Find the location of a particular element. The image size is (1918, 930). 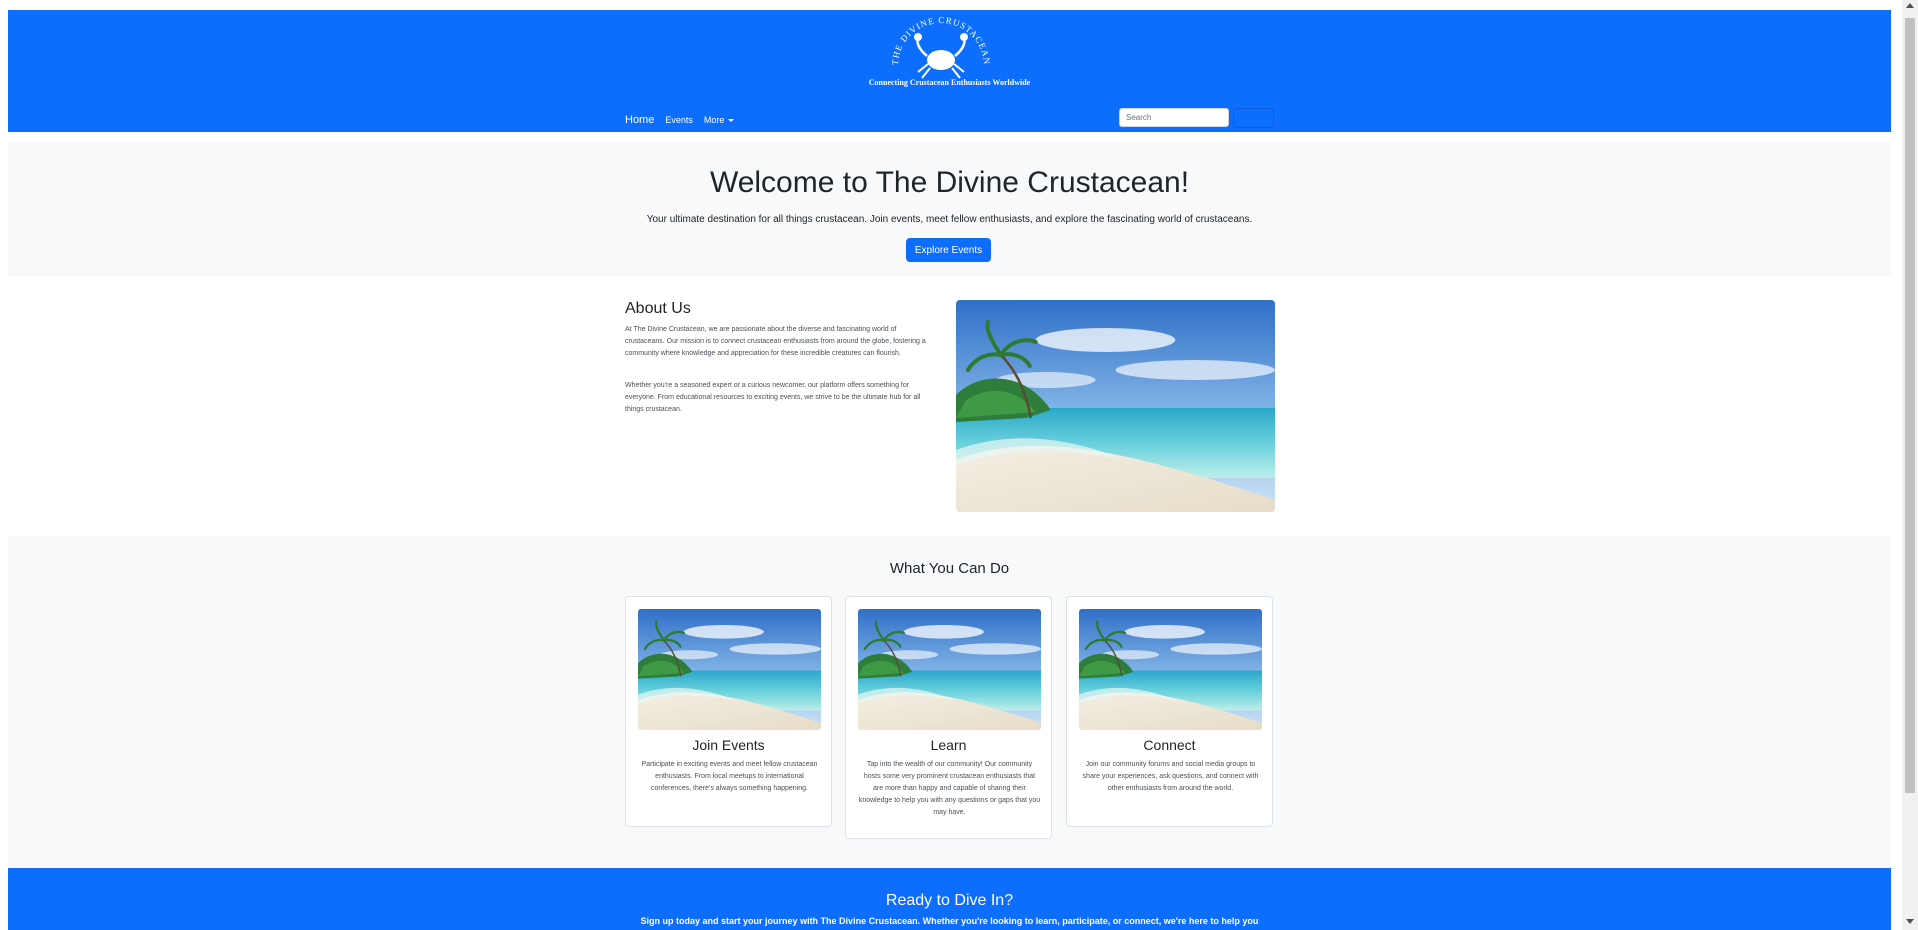

scroll-up-arrow-icon is located at coordinates (1910, 5).